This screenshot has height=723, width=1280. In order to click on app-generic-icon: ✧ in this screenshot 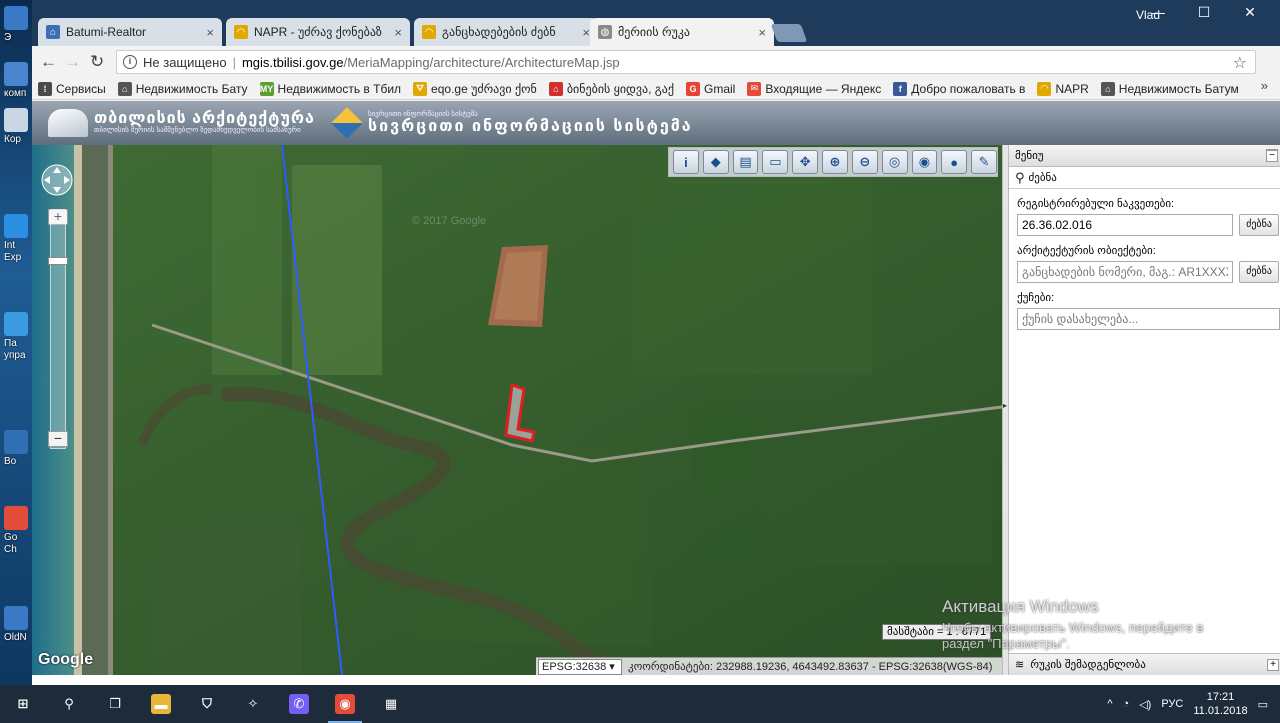, I will do `click(253, 703)`.